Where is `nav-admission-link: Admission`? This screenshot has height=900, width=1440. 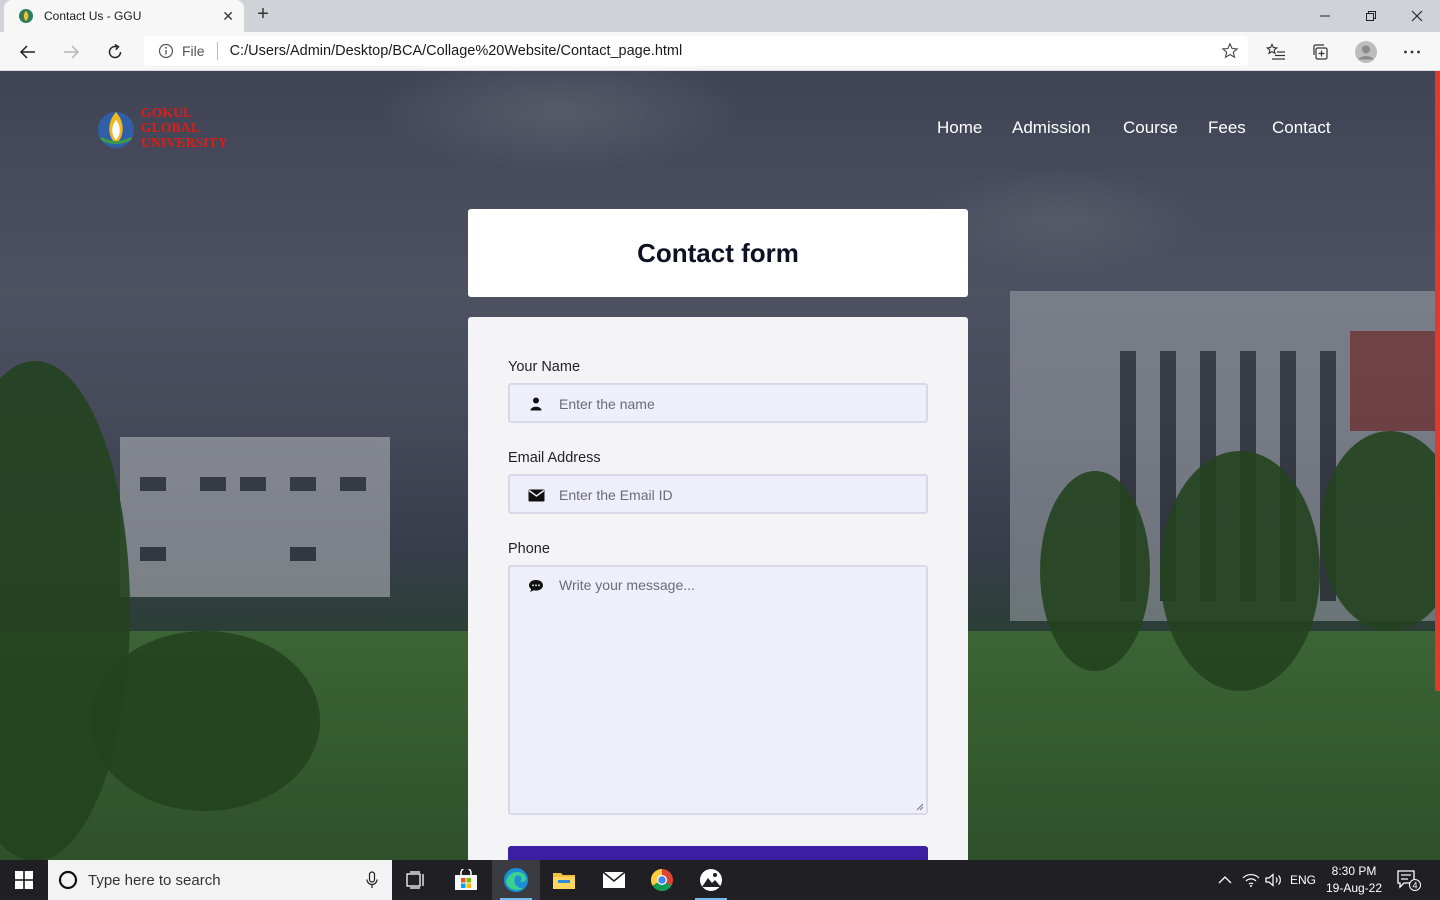 nav-admission-link: Admission is located at coordinates (1051, 128).